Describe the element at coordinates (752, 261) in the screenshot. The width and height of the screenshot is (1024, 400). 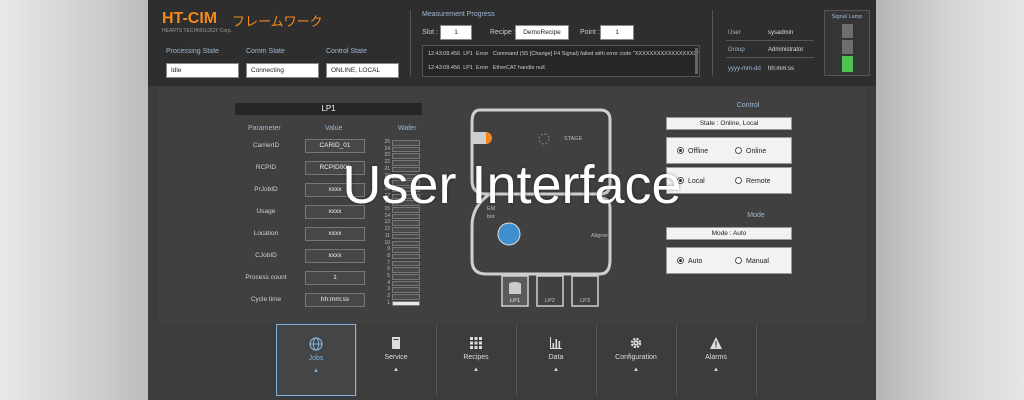
I see `radio-manual: Manual` at that location.